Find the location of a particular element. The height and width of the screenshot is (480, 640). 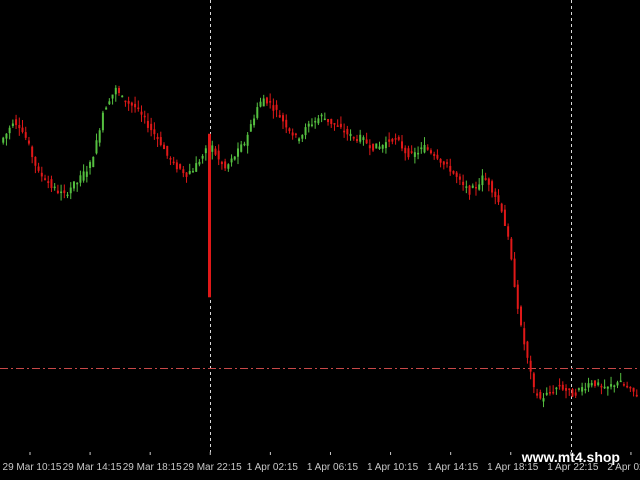

x-tick-label-0: 29 Mar 10:15 is located at coordinates (32, 467).